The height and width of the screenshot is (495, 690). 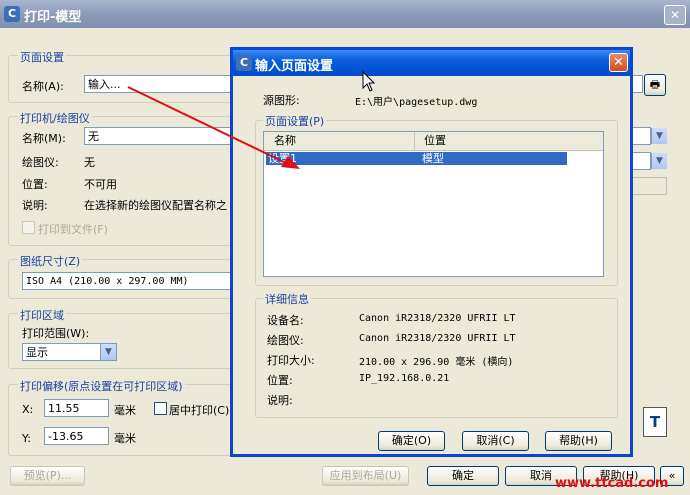 What do you see at coordinates (612, 483) in the screenshot?
I see `watermark: www.ttcad.com` at bounding box center [612, 483].